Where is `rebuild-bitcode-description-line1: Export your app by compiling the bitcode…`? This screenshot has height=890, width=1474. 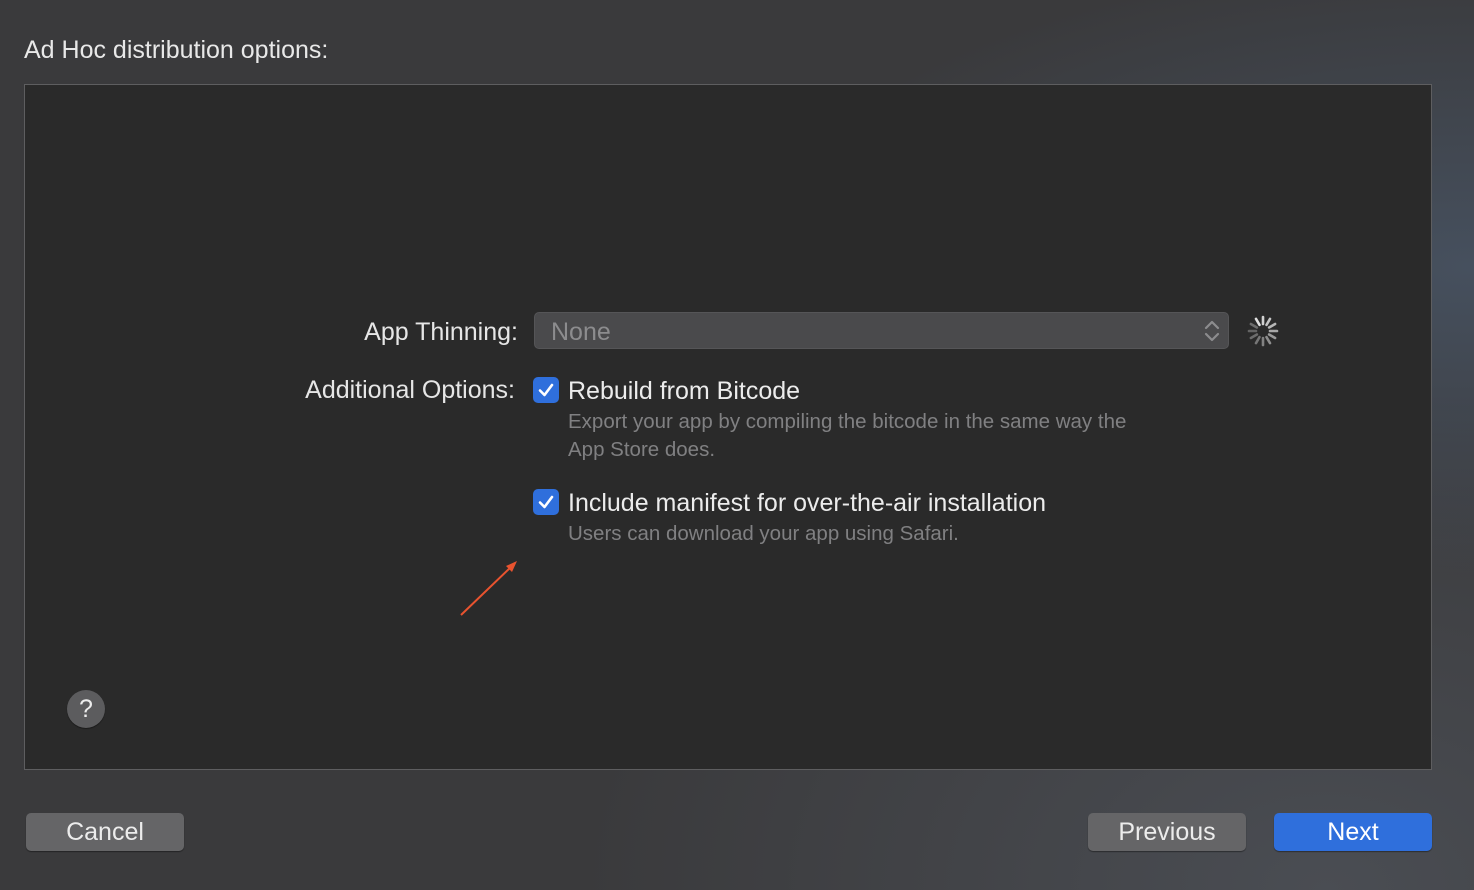 rebuild-bitcode-description-line1: Export your app by compiling the bitcode… is located at coordinates (847, 421).